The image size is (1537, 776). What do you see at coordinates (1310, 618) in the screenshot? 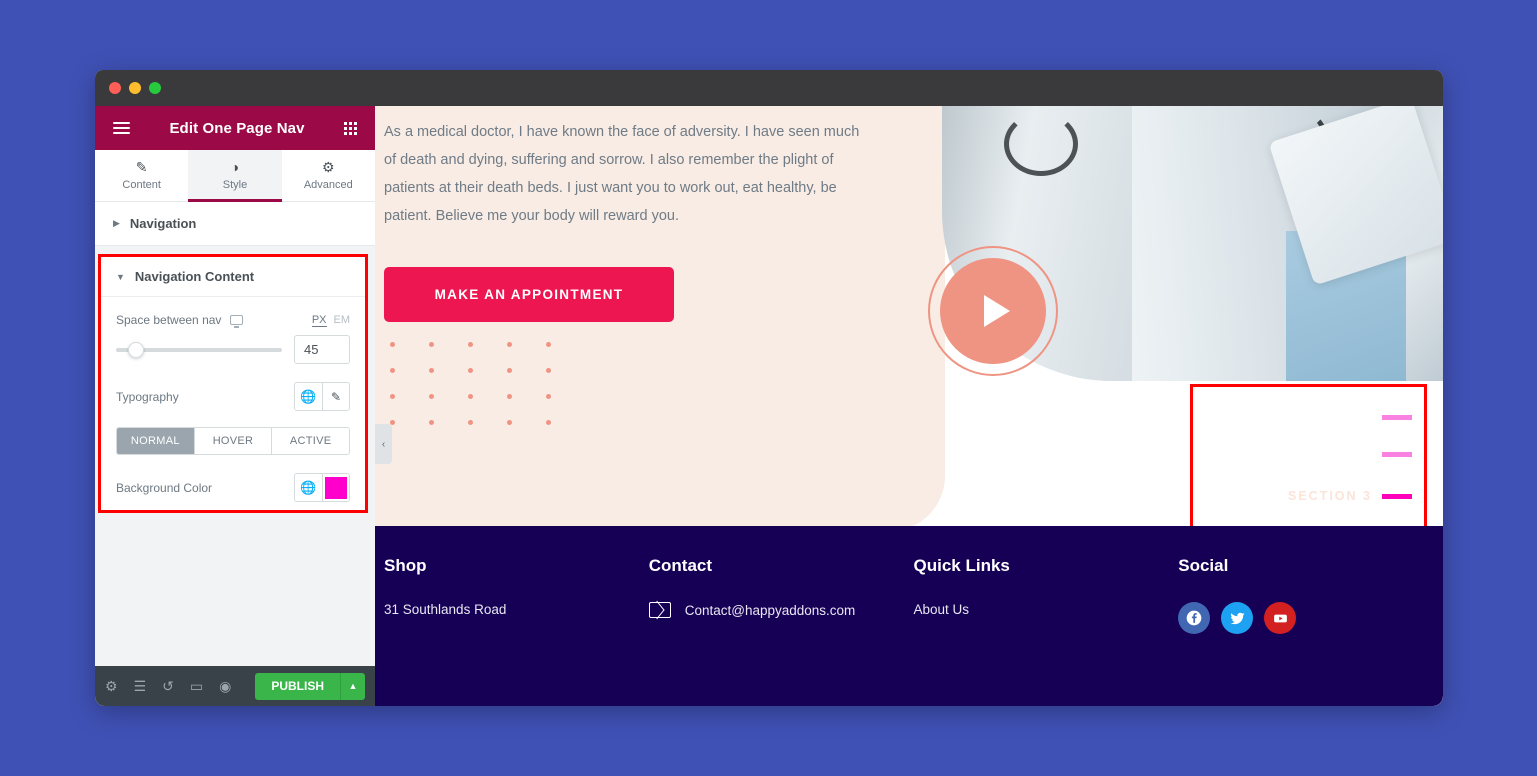
I see `social-icons` at bounding box center [1310, 618].